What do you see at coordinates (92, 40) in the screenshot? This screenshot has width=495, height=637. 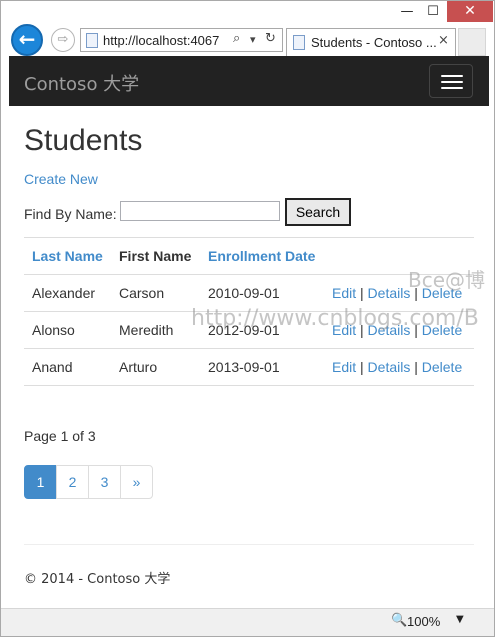 I see `page-icon` at bounding box center [92, 40].